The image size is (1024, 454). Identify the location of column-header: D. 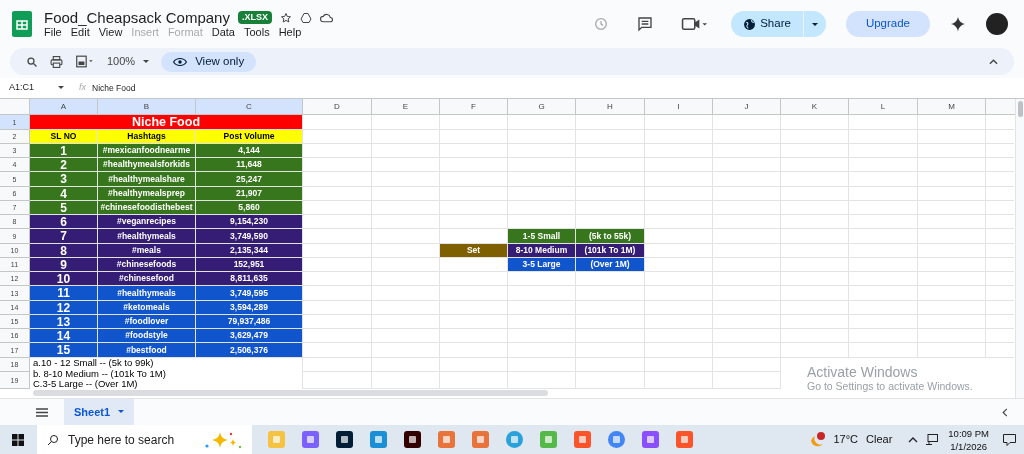
(337, 107).